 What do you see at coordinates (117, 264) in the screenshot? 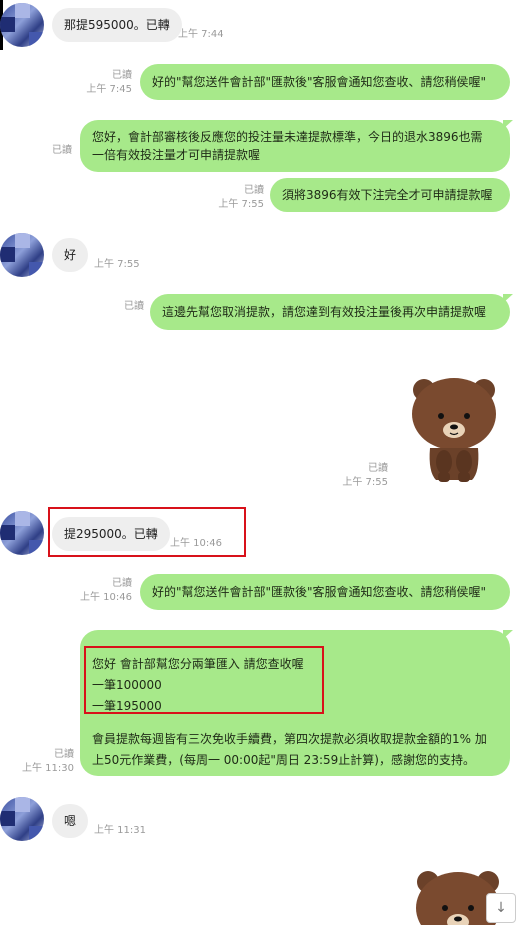
I see `message-time: 上午 7:55` at bounding box center [117, 264].